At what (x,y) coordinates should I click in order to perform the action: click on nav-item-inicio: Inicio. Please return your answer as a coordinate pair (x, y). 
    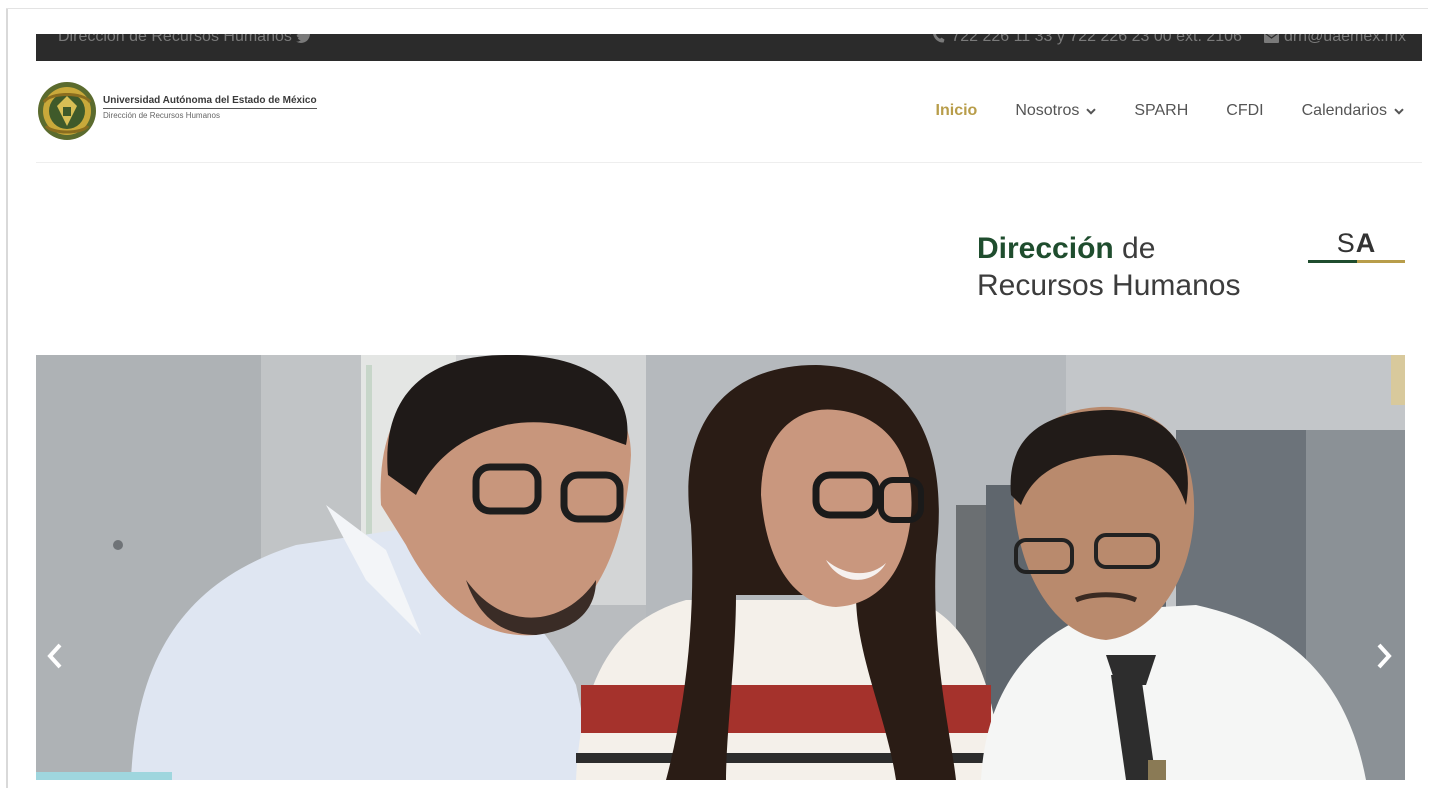
    Looking at the image, I should click on (957, 111).